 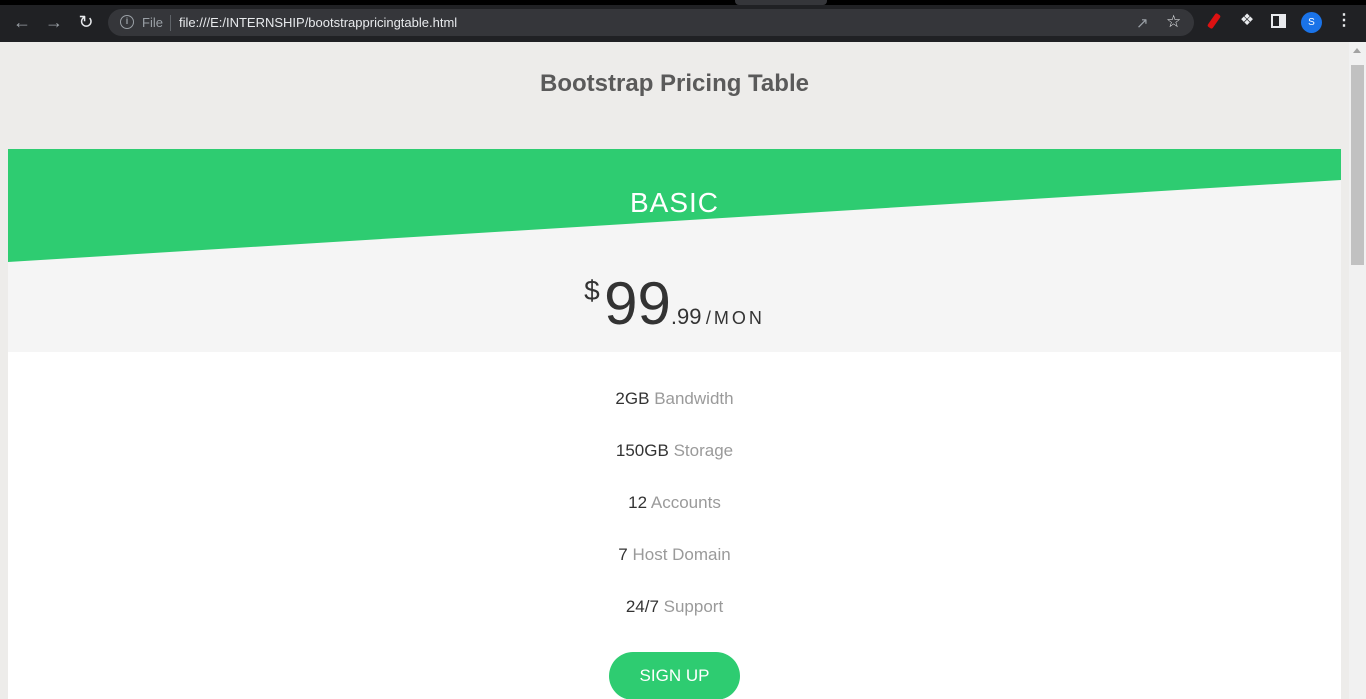 I want to click on feature-value: 7, so click(x=623, y=554).